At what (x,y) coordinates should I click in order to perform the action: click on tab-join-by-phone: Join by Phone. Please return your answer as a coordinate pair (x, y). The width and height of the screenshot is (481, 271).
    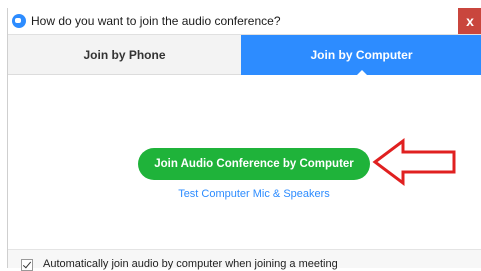
    Looking at the image, I should click on (124, 55).